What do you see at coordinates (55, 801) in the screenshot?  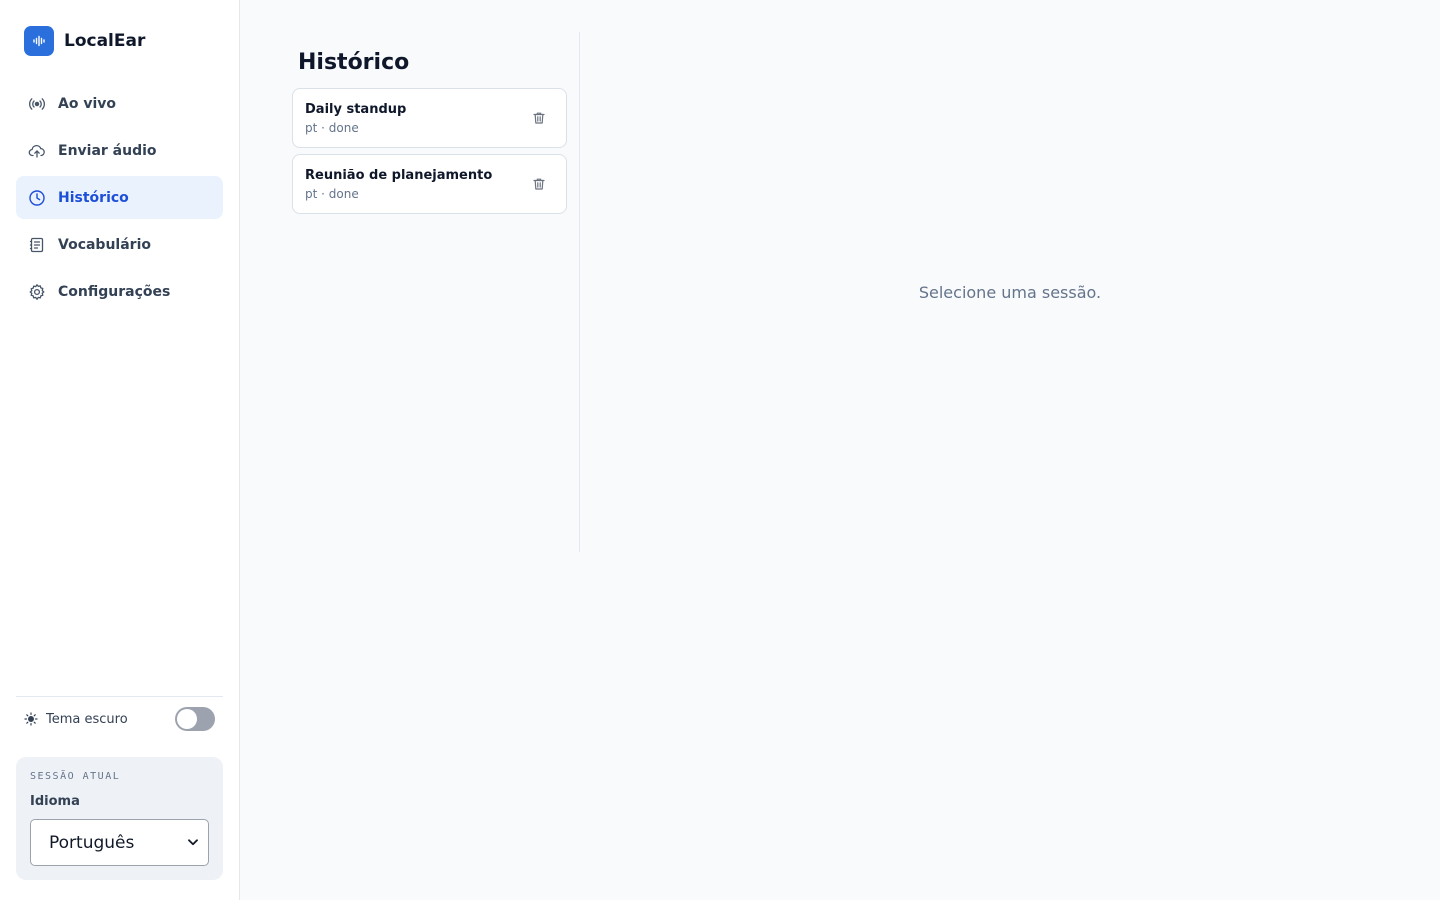 I see `language-label: Idioma` at bounding box center [55, 801].